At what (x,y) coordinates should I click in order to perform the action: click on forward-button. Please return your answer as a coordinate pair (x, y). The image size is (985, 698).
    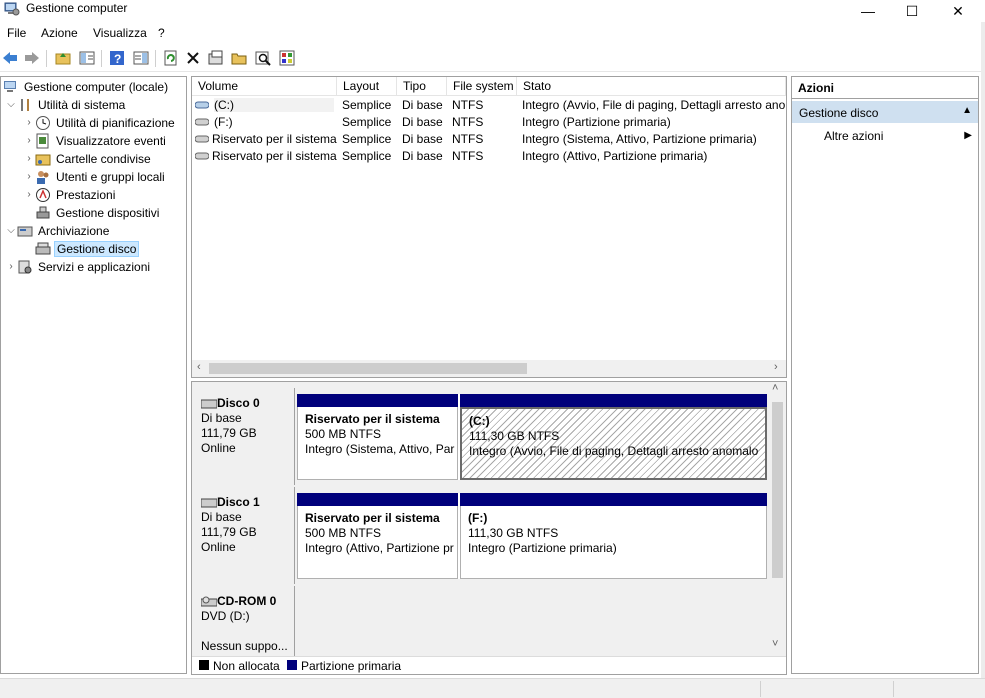
    Looking at the image, I should click on (32, 58).